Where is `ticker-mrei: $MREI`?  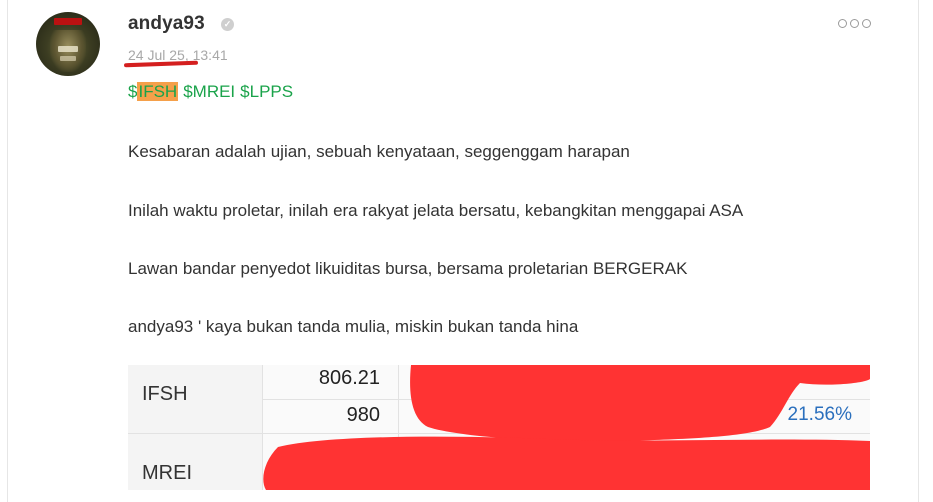 ticker-mrei: $MREI is located at coordinates (209, 92).